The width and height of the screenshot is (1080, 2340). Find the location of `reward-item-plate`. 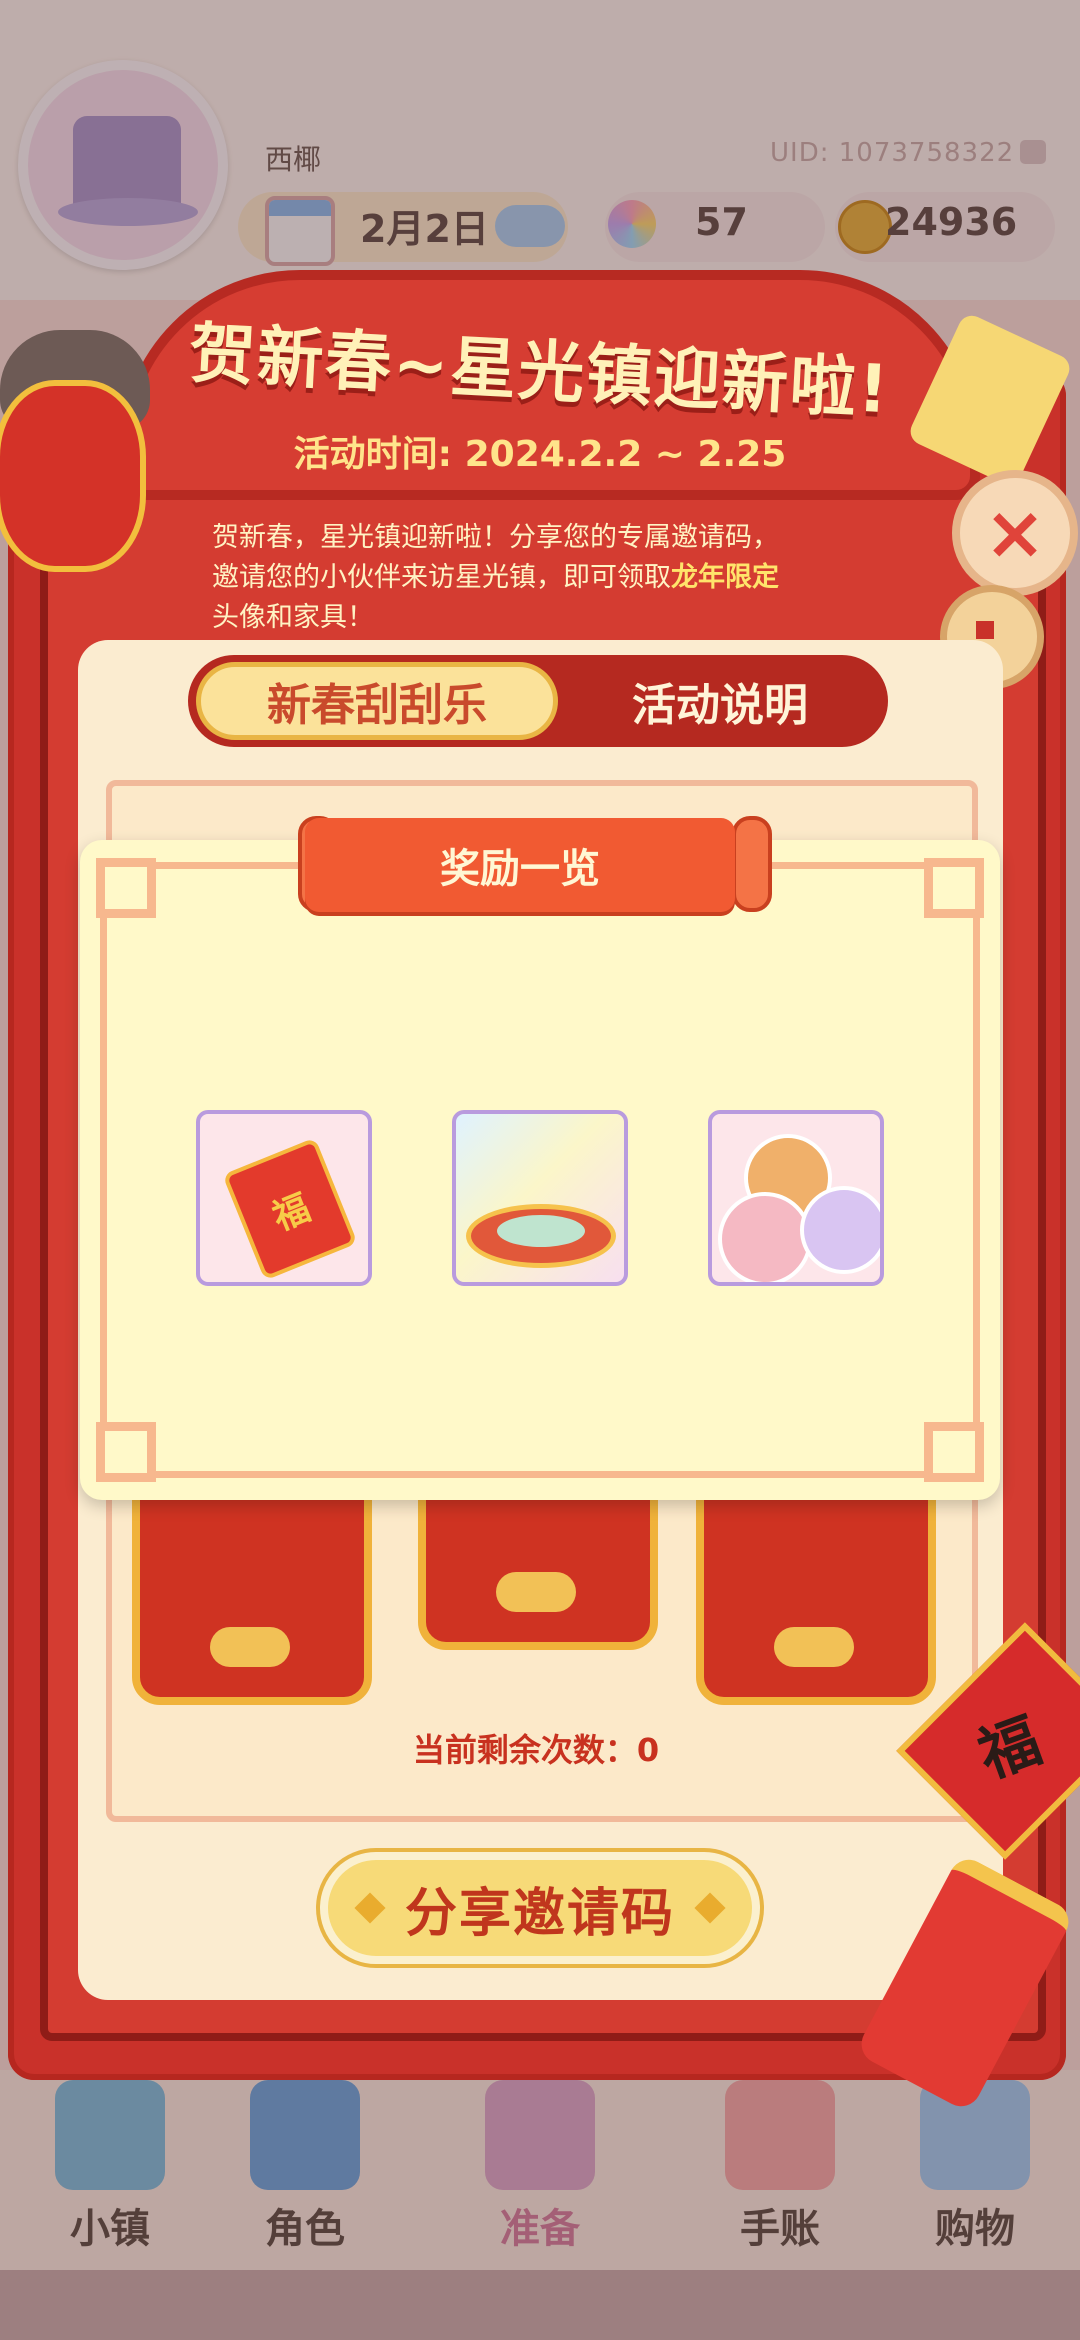

reward-item-plate is located at coordinates (540, 1198).